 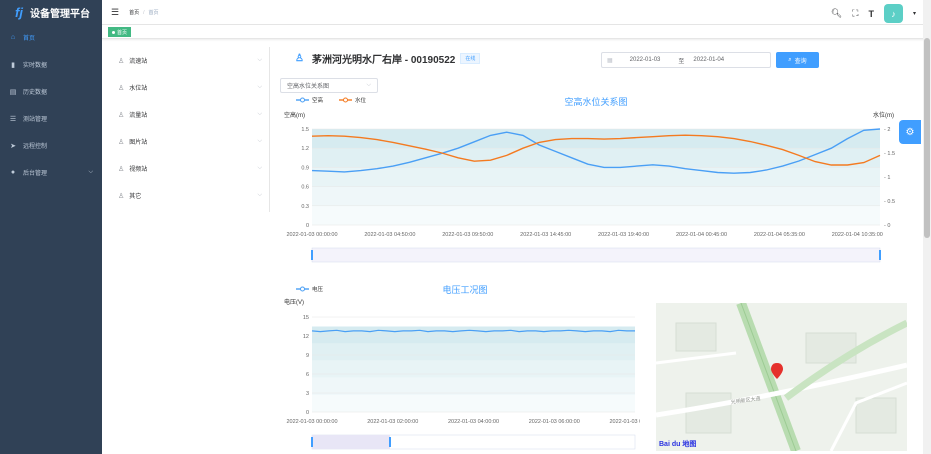 What do you see at coordinates (35, 120) in the screenshot?
I see `sidebar-item-label: 测站管理` at bounding box center [35, 120].